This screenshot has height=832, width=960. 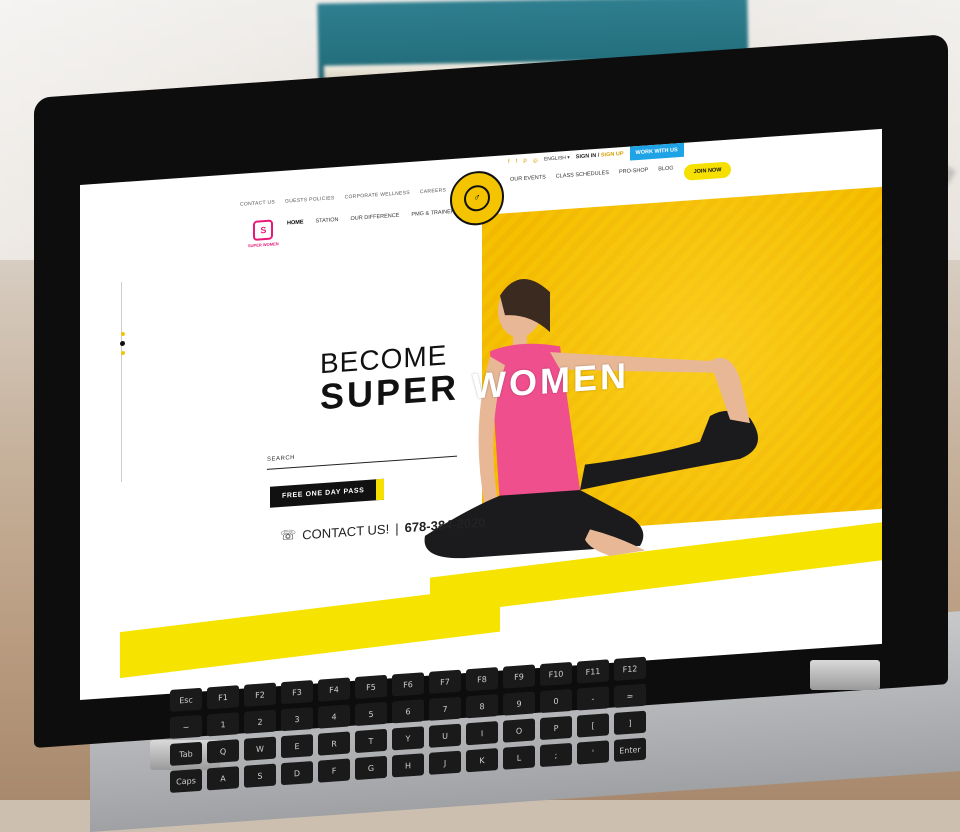 What do you see at coordinates (630, 668) in the screenshot?
I see `keyboard-key: F12` at bounding box center [630, 668].